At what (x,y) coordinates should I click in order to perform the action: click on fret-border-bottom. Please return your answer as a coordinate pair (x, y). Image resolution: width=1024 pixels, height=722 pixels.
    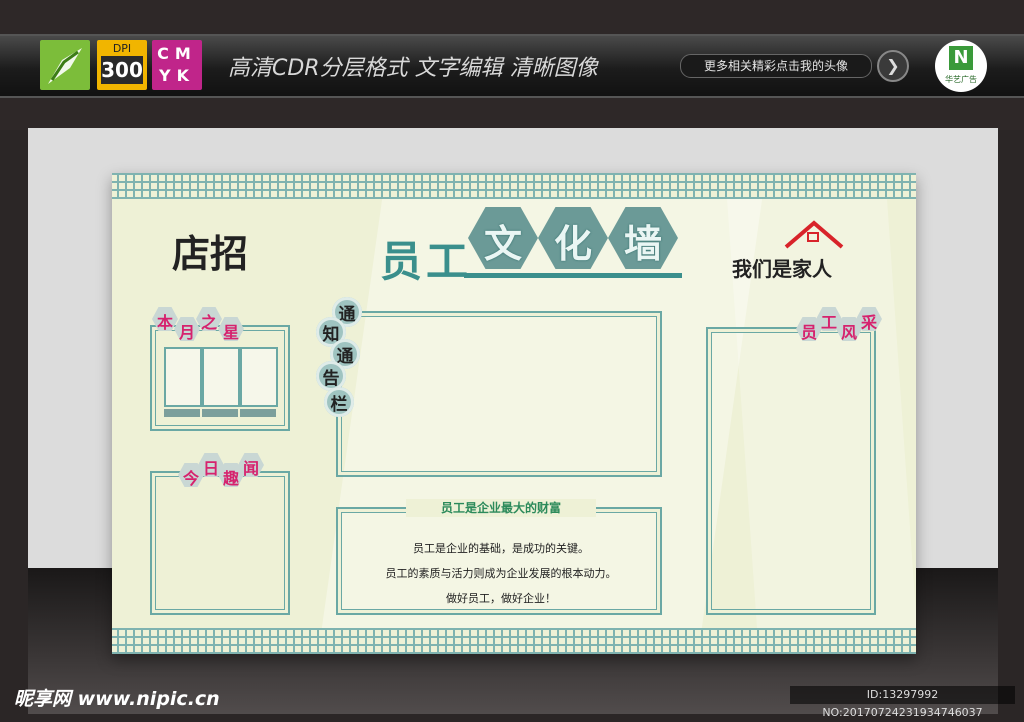
    Looking at the image, I should click on (514, 641).